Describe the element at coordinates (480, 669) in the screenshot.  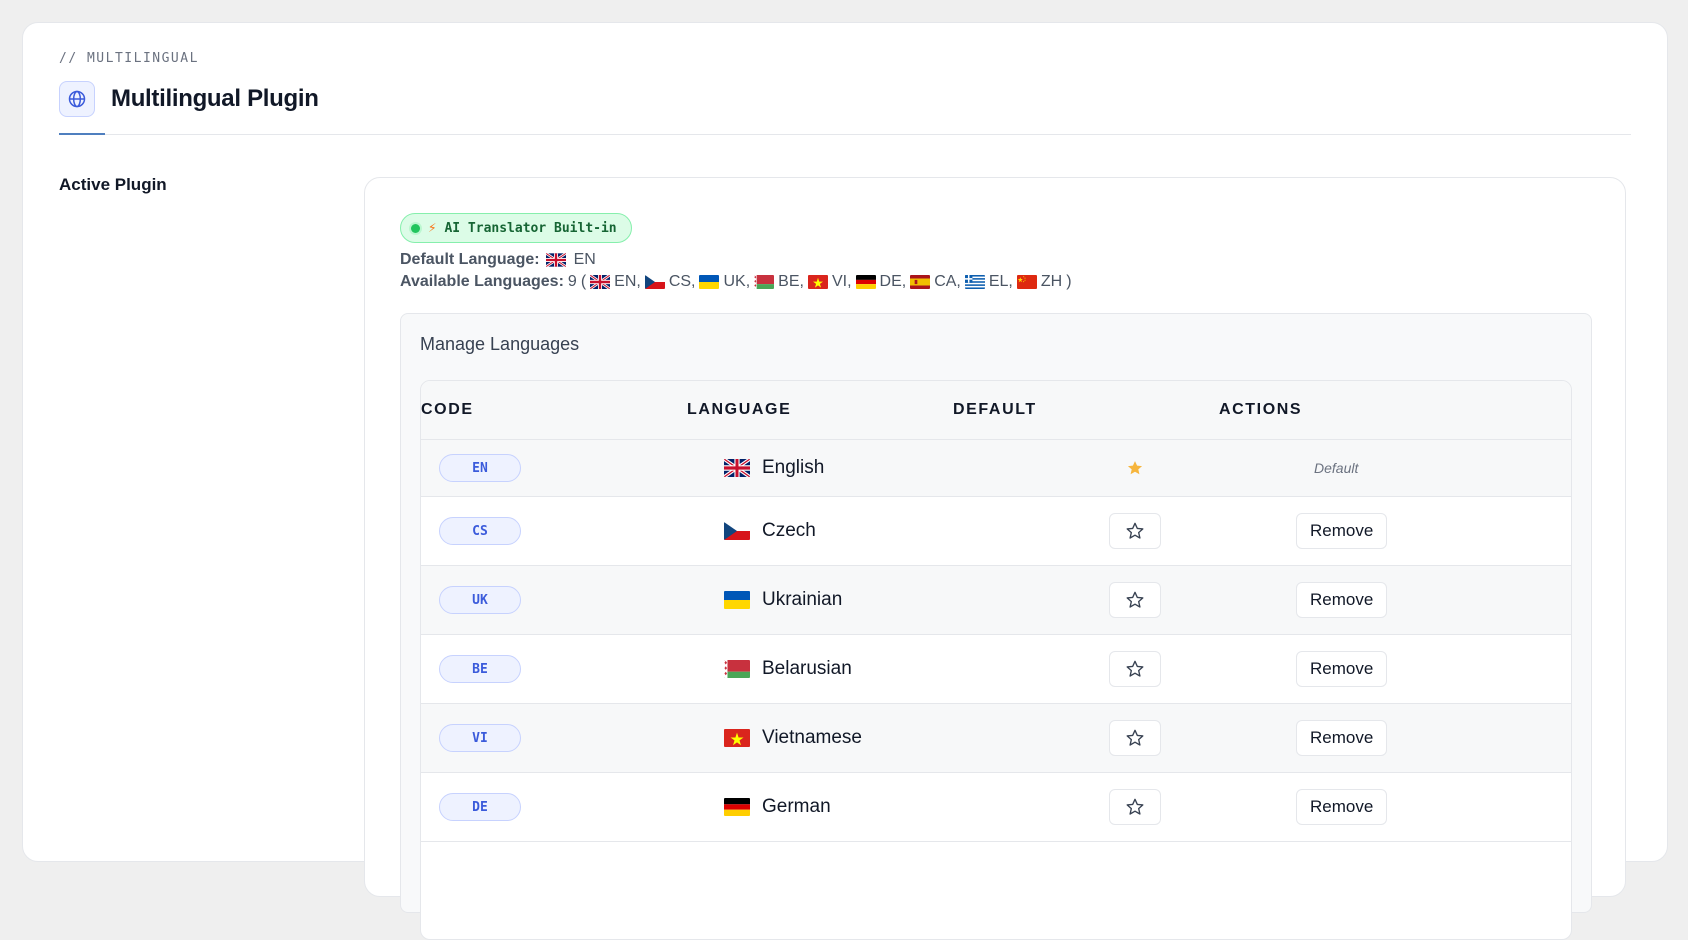
I see `language-code-pill: BE` at that location.